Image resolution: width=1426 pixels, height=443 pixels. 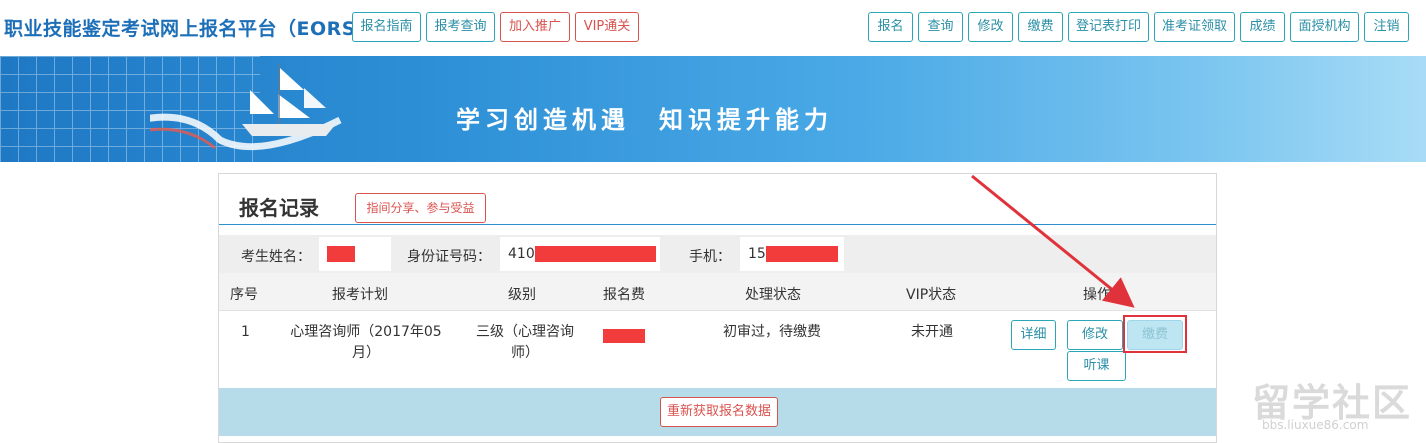 I want to click on watermark-url: bbs.liuxue86.com, so click(x=1315, y=425).